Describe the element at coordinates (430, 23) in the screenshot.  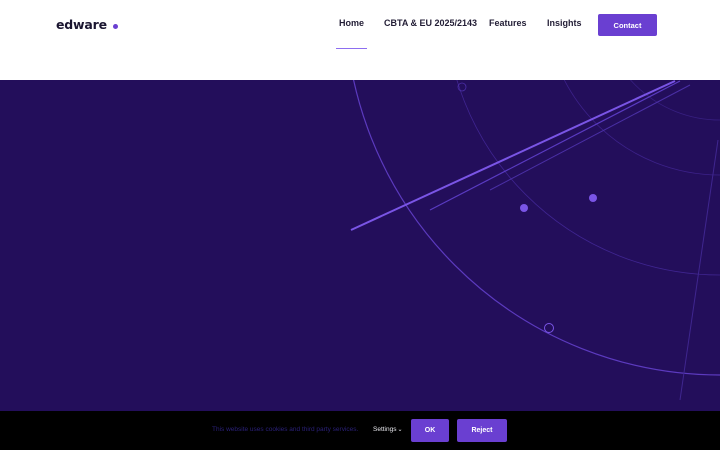
I see `nav-cbta-eu: CBTA & EU 2025/2143` at that location.